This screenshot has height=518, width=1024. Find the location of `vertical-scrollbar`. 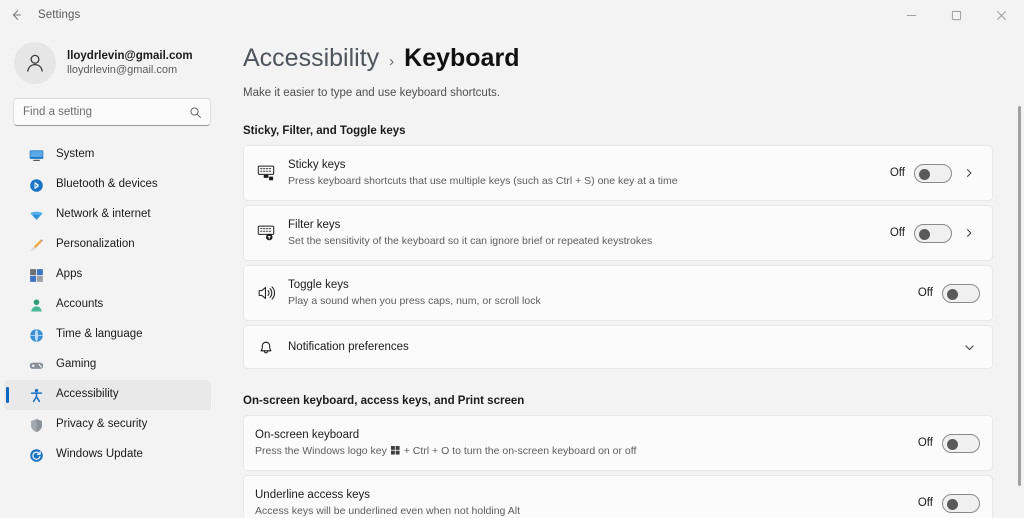

vertical-scrollbar is located at coordinates (1019, 296).